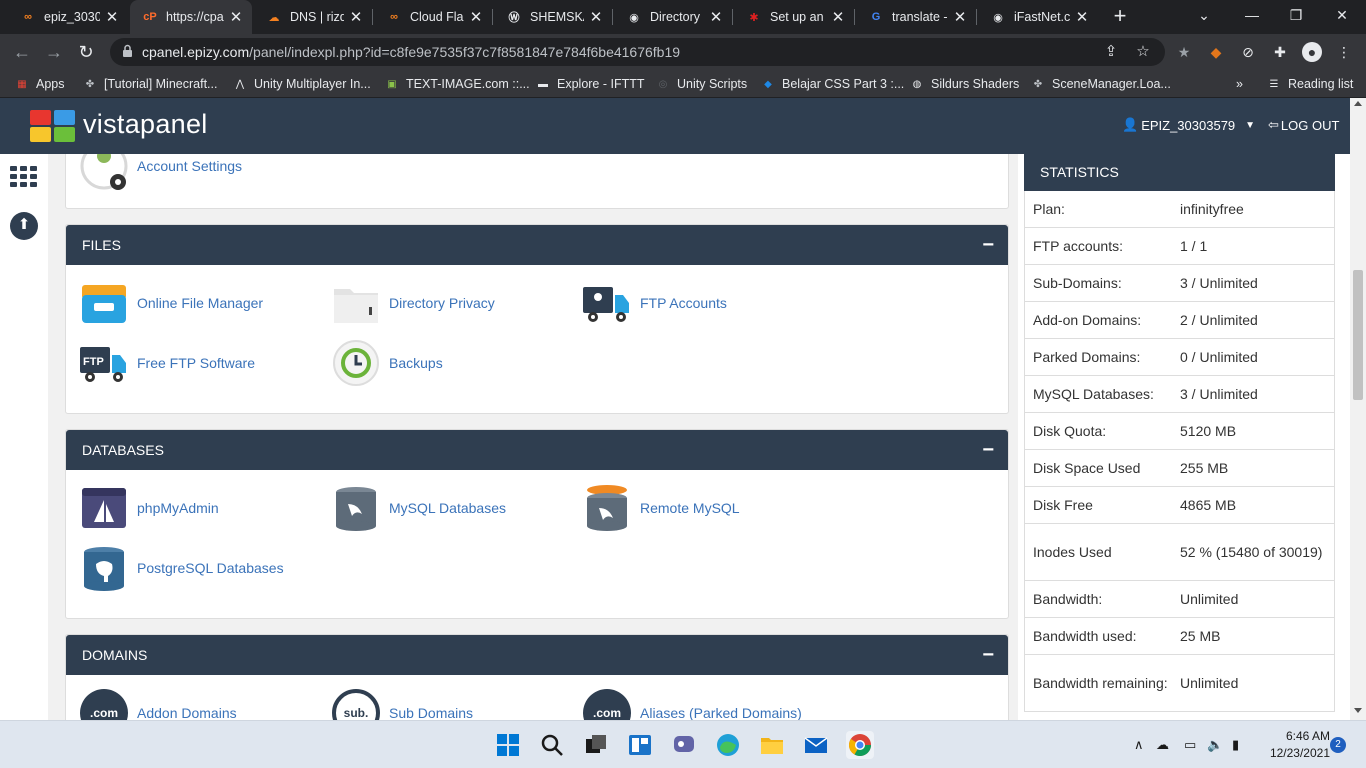  Describe the element at coordinates (86, 52) in the screenshot. I see `reload-button: ↻` at that location.